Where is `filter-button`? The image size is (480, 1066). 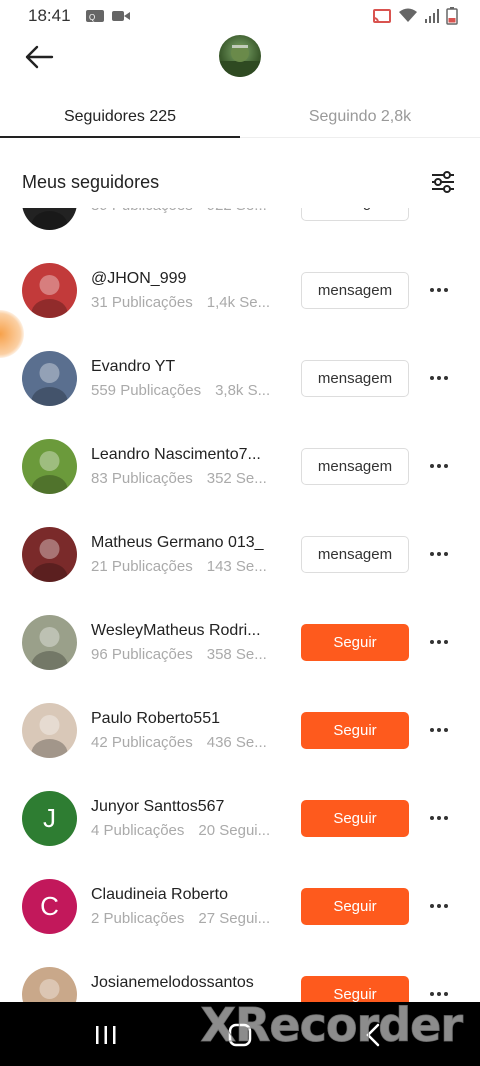 filter-button is located at coordinates (443, 182).